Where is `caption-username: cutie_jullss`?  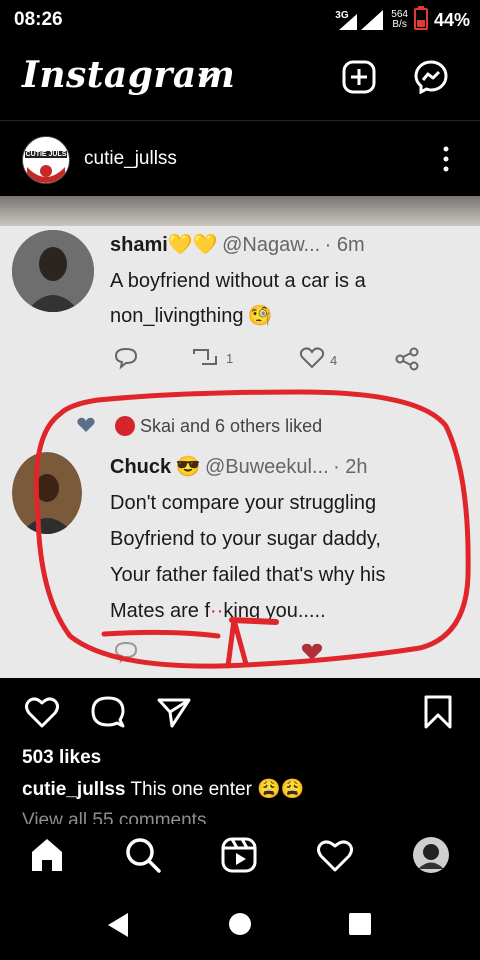
caption-username: cutie_jullss is located at coordinates (74, 789).